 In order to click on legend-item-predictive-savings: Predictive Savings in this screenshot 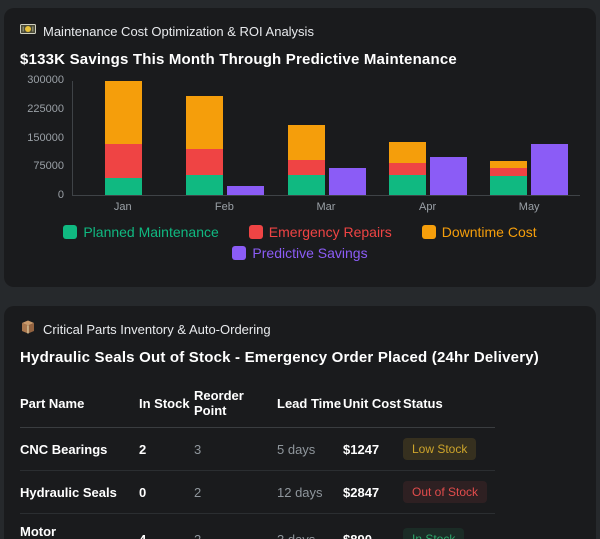, I will do `click(300, 253)`.